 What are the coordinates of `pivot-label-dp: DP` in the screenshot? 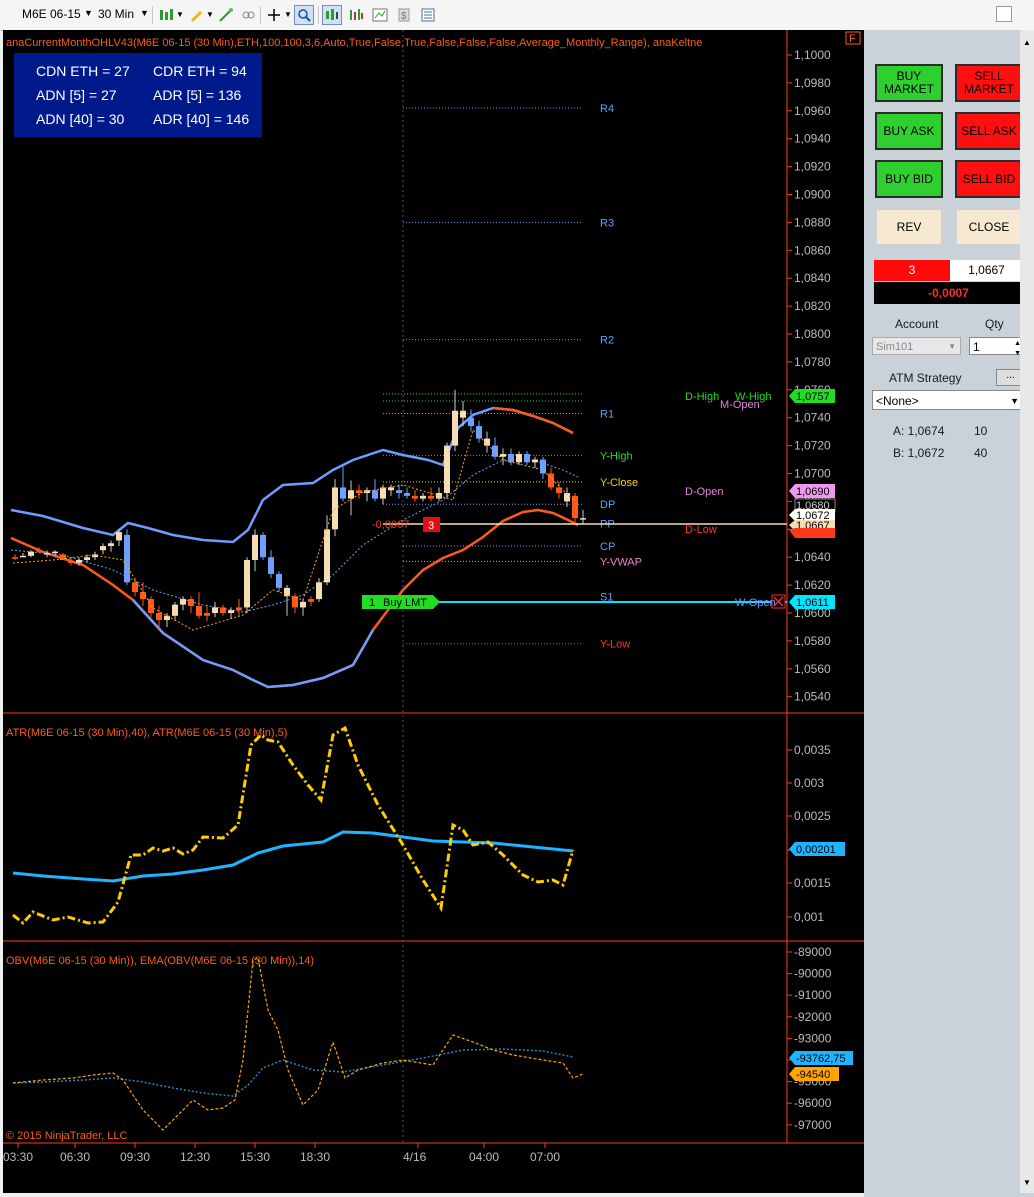 It's located at (607, 505).